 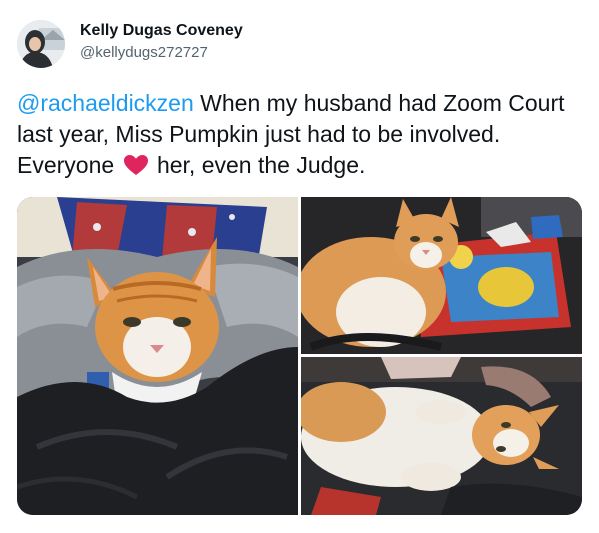 What do you see at coordinates (258, 165) in the screenshot?
I see `tweet-text-part2: her, even the Judge.` at bounding box center [258, 165].